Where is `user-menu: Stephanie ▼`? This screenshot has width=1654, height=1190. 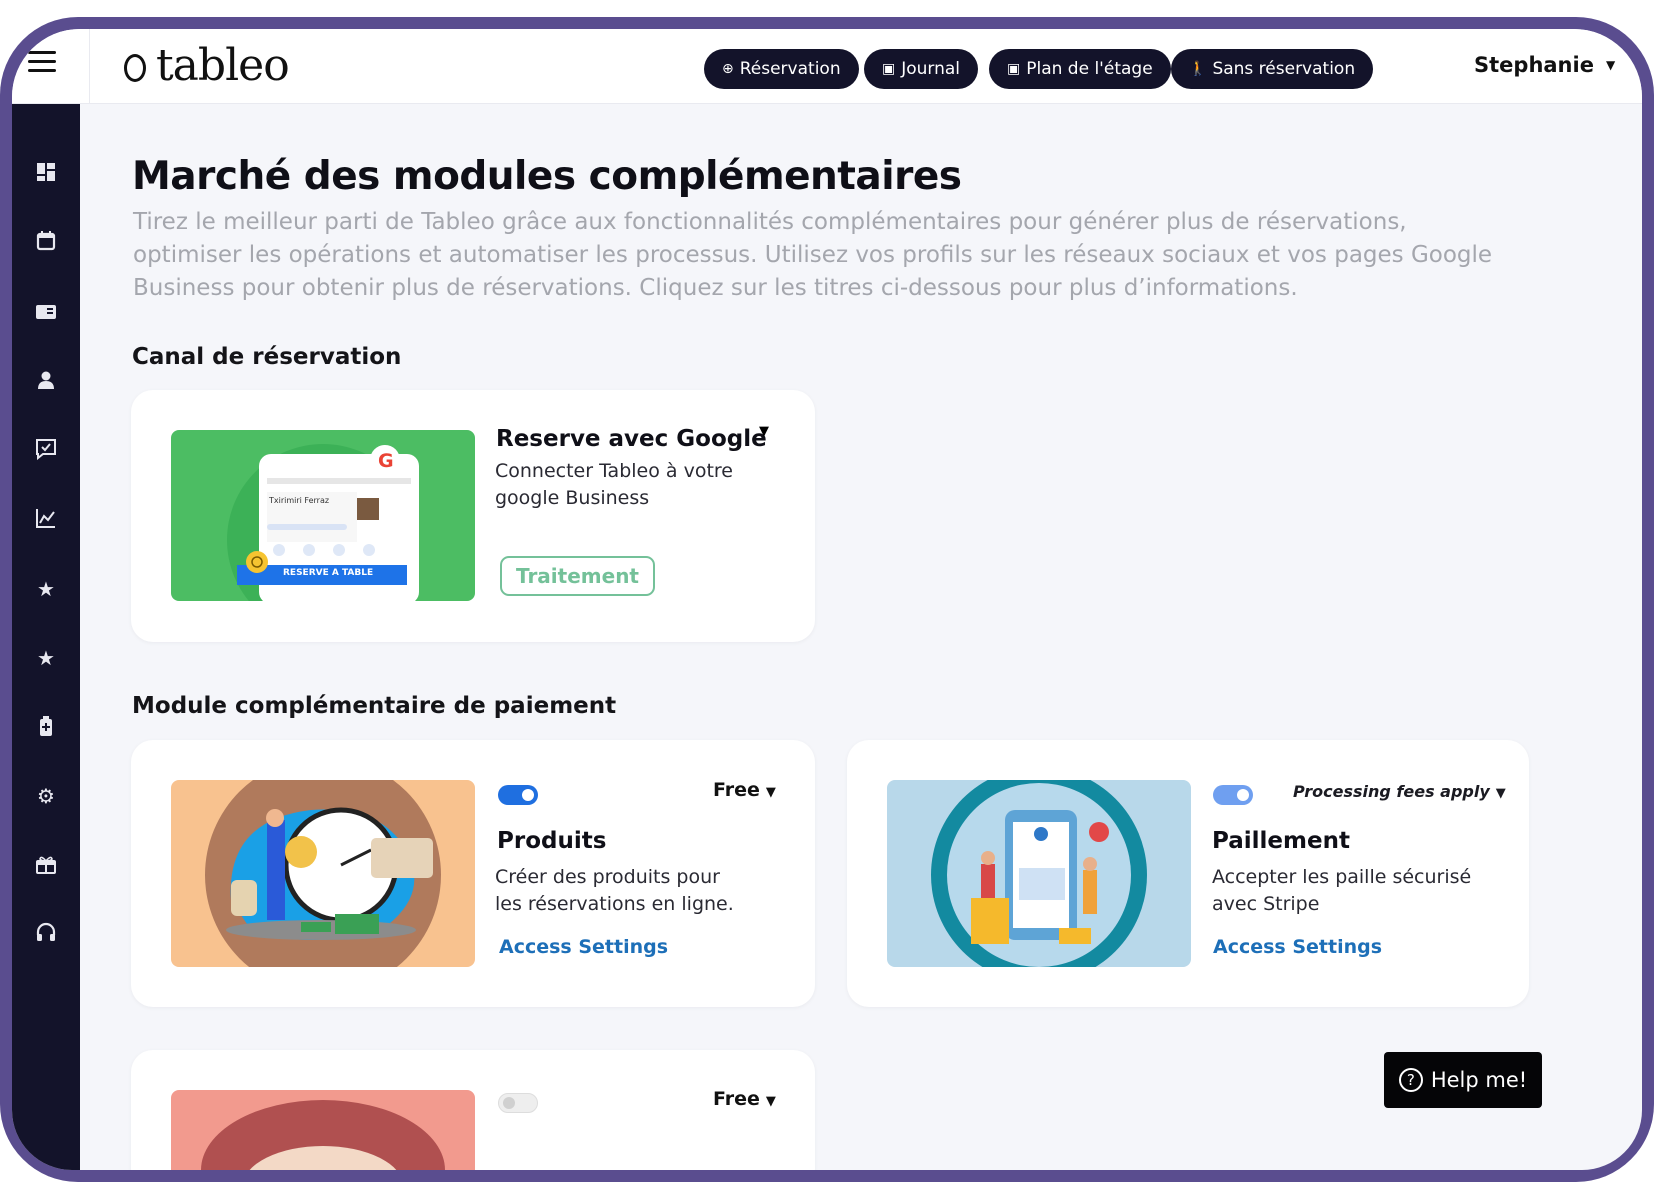
user-menu: Stephanie ▼ is located at coordinates (1544, 65).